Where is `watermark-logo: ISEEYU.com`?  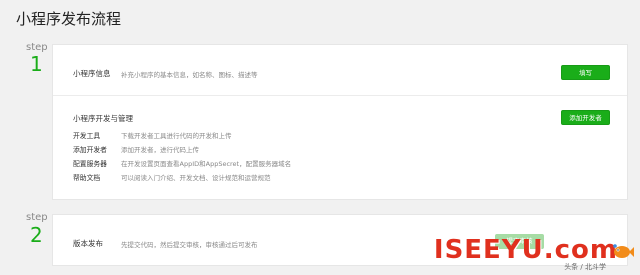
watermark-logo: ISEEYU.com is located at coordinates (525, 250).